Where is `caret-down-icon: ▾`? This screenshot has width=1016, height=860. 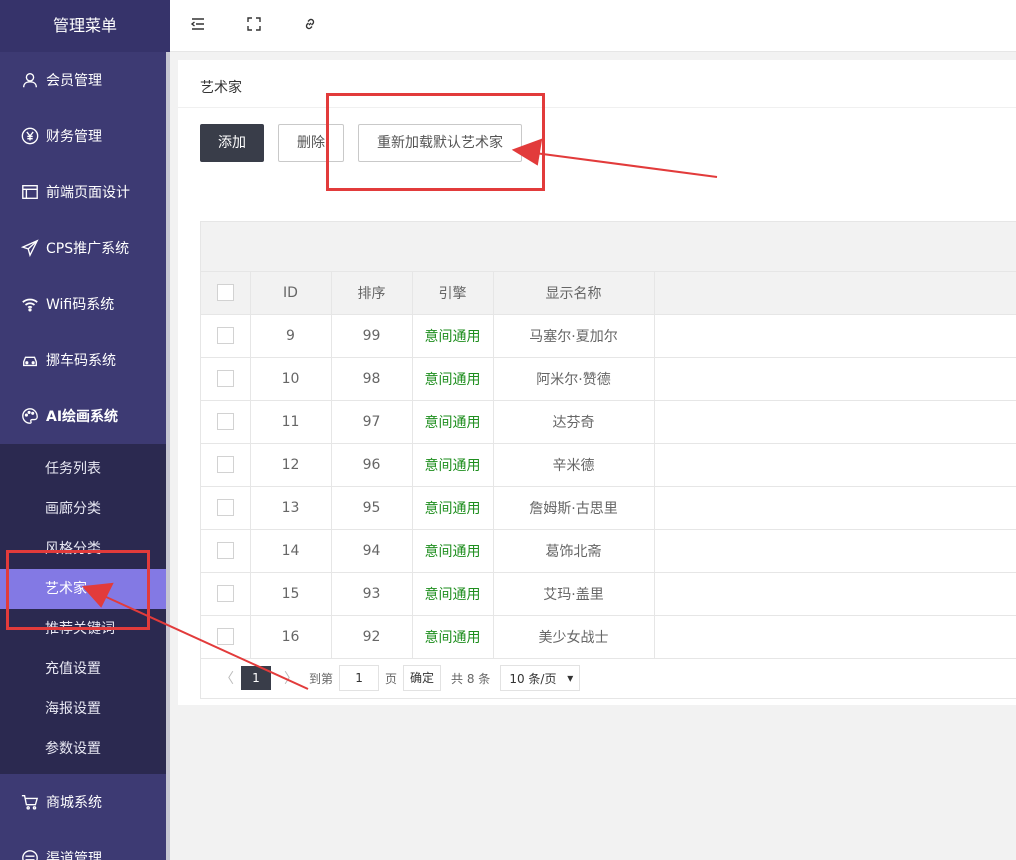
caret-down-icon: ▾ is located at coordinates (570, 678).